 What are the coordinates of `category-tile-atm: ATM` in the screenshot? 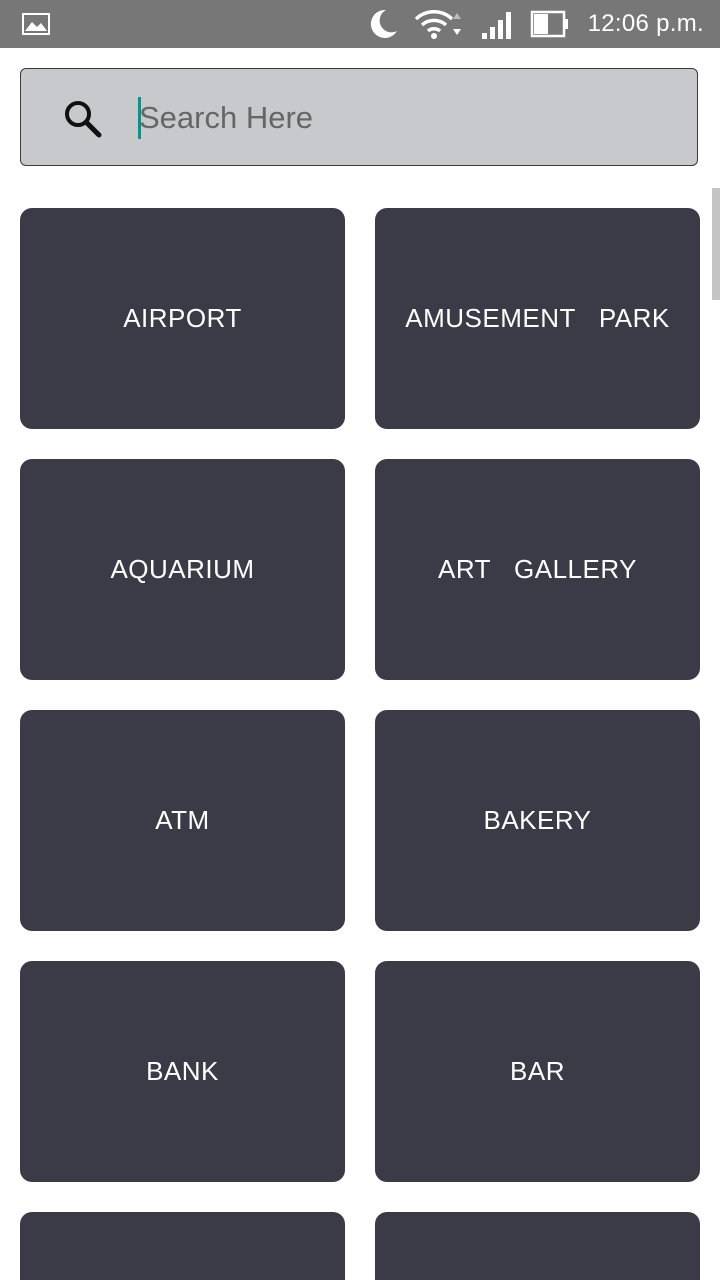 It's located at (182, 820).